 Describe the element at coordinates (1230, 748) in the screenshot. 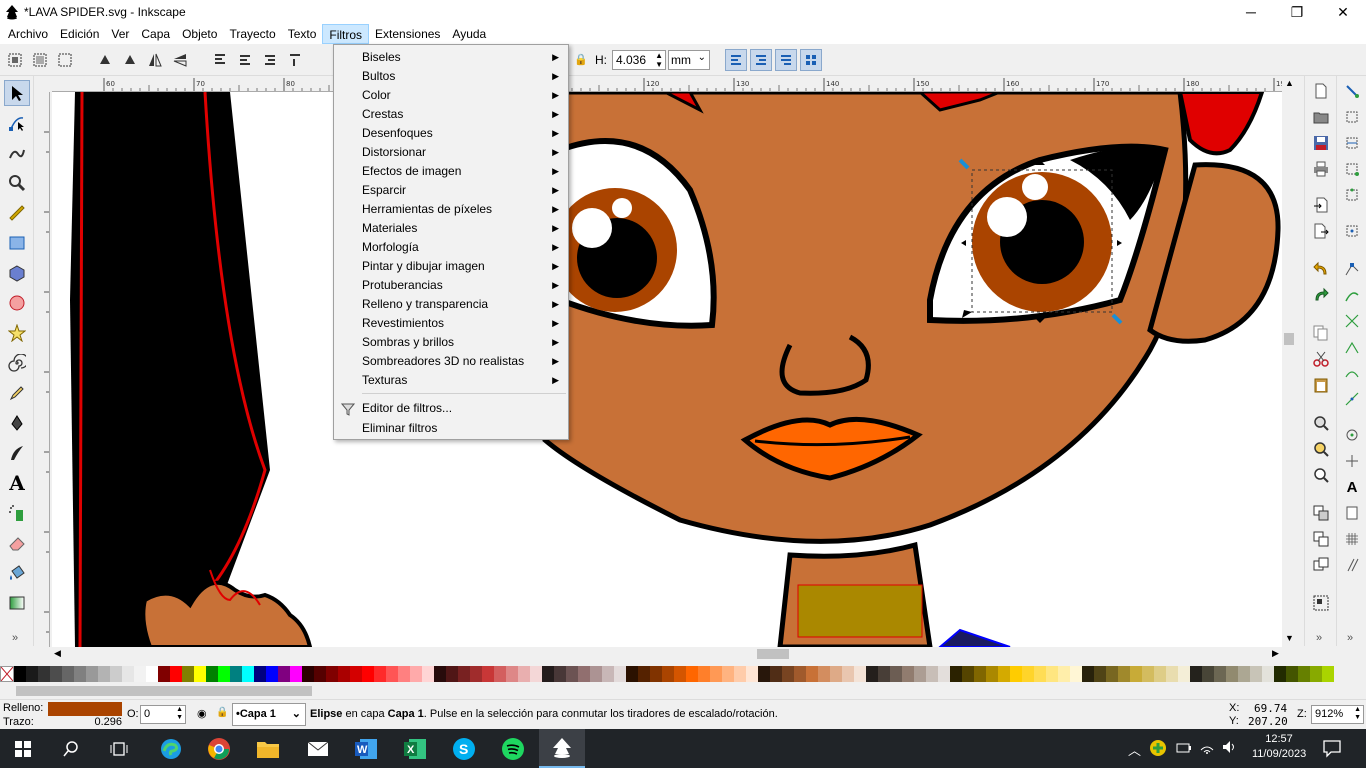

I see `volume-icon` at that location.